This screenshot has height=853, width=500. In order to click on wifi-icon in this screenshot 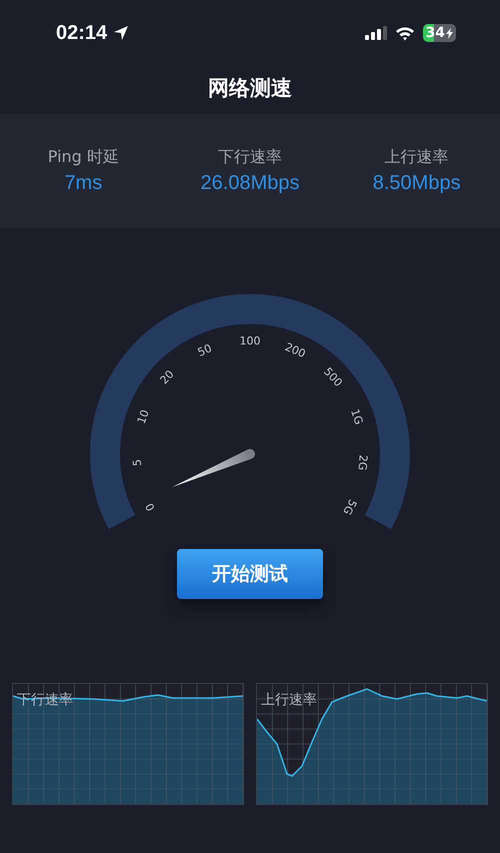, I will do `click(404, 33)`.